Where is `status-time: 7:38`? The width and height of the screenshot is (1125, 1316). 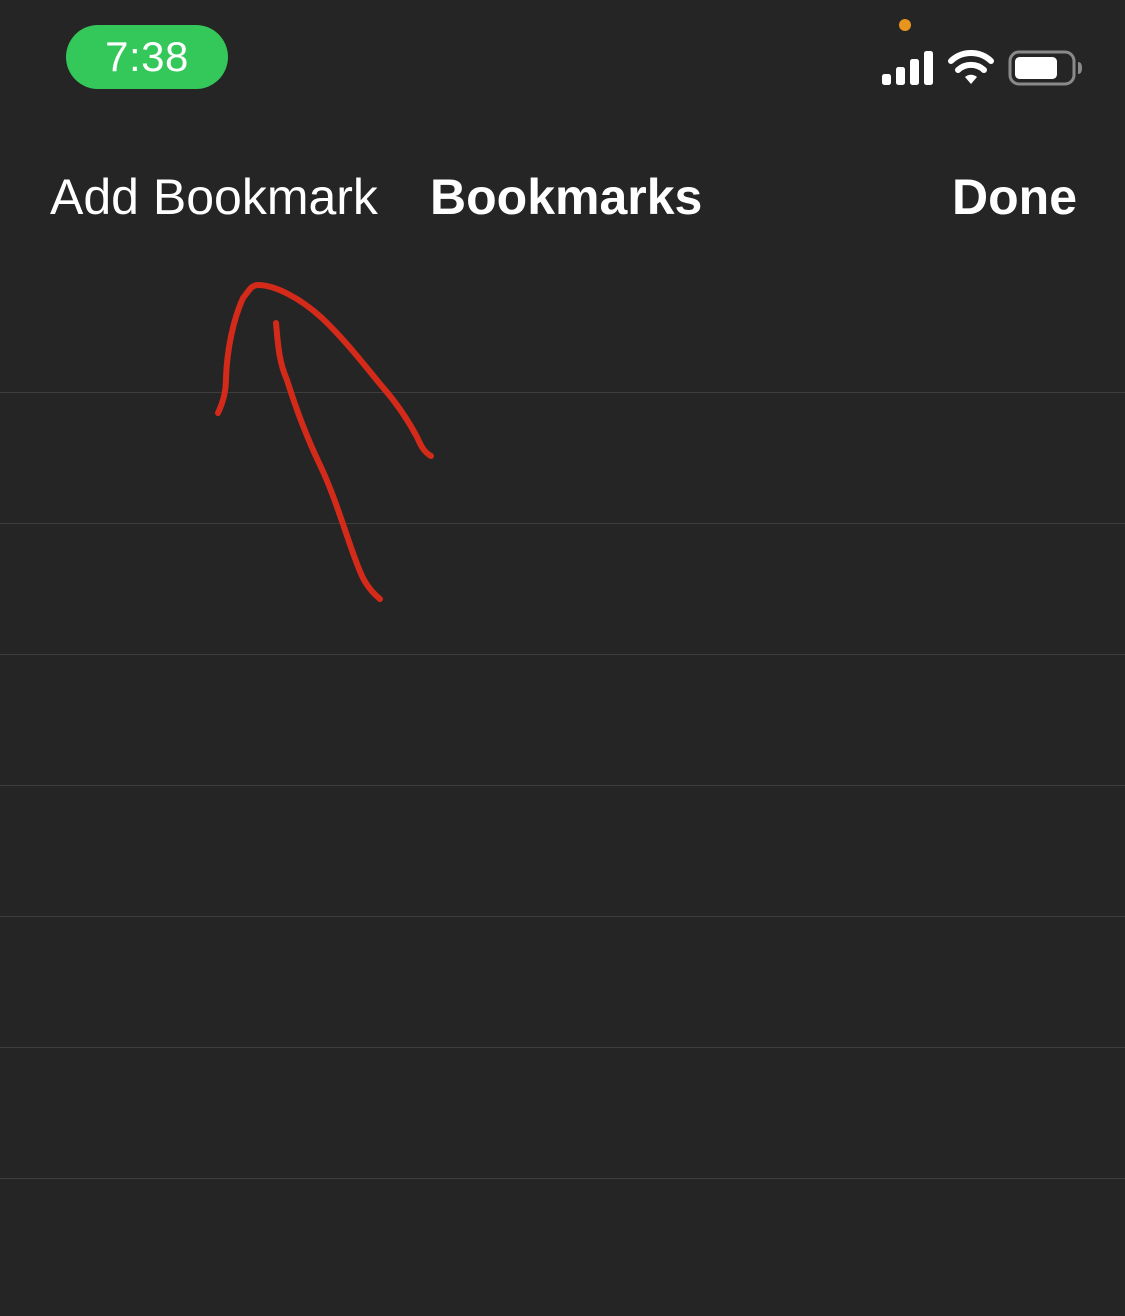 status-time: 7:38 is located at coordinates (147, 56).